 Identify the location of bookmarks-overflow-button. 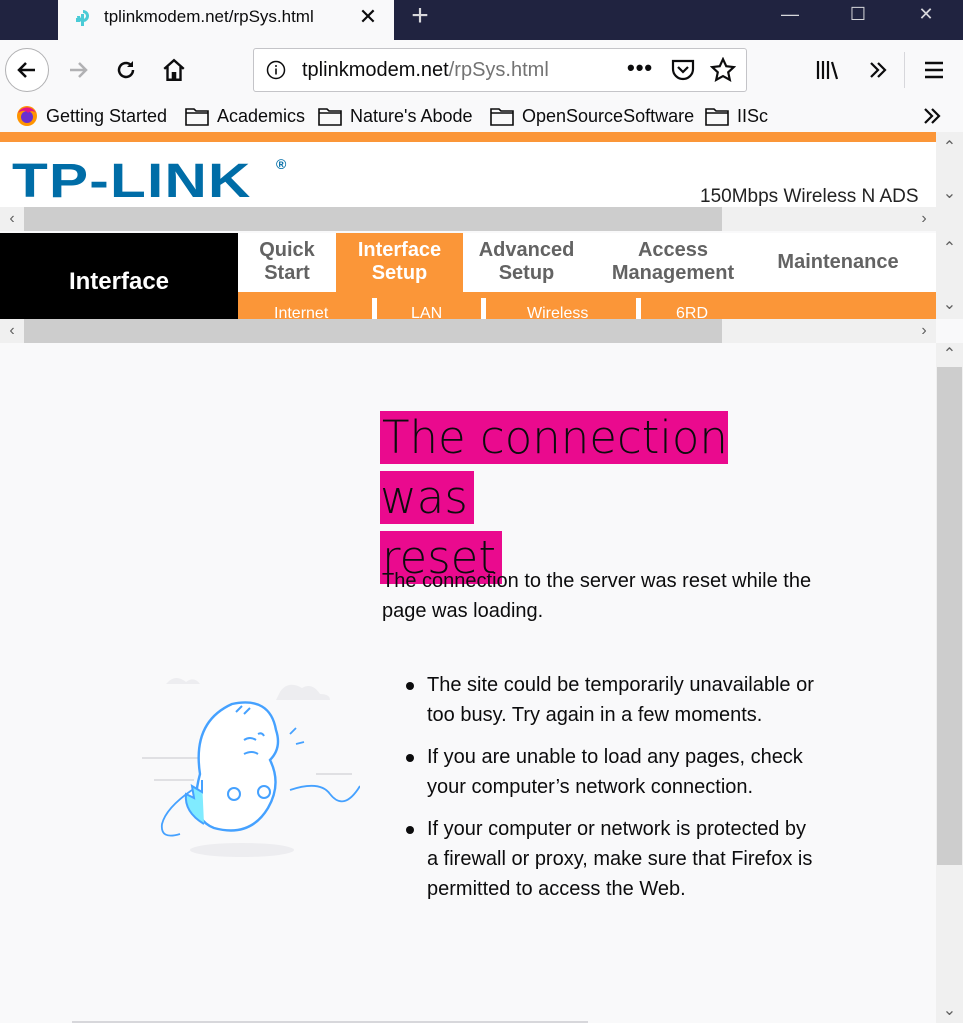
(936, 116).